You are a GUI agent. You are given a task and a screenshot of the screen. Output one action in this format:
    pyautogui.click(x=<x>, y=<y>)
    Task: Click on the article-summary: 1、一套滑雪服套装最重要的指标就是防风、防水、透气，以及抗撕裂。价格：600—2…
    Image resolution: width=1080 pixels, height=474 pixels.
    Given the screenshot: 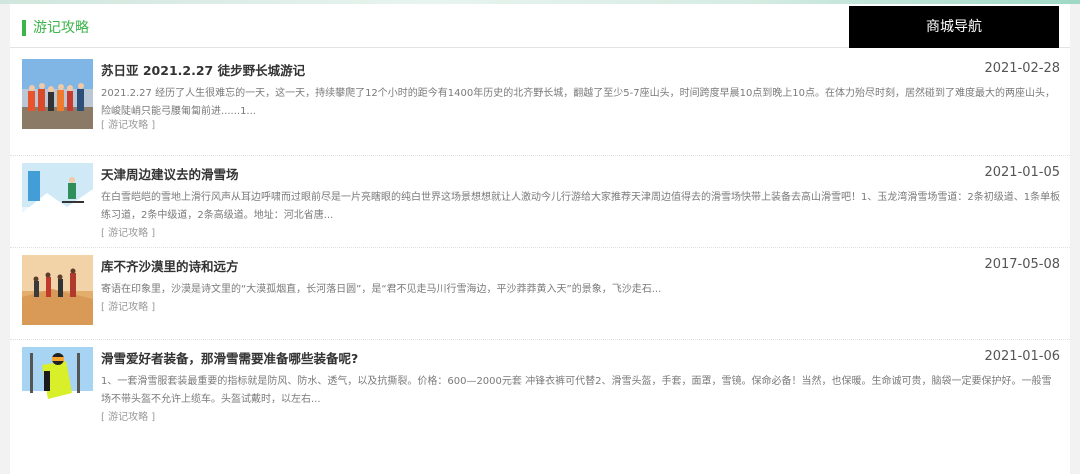 What is the action you would take?
    pyautogui.click(x=576, y=390)
    